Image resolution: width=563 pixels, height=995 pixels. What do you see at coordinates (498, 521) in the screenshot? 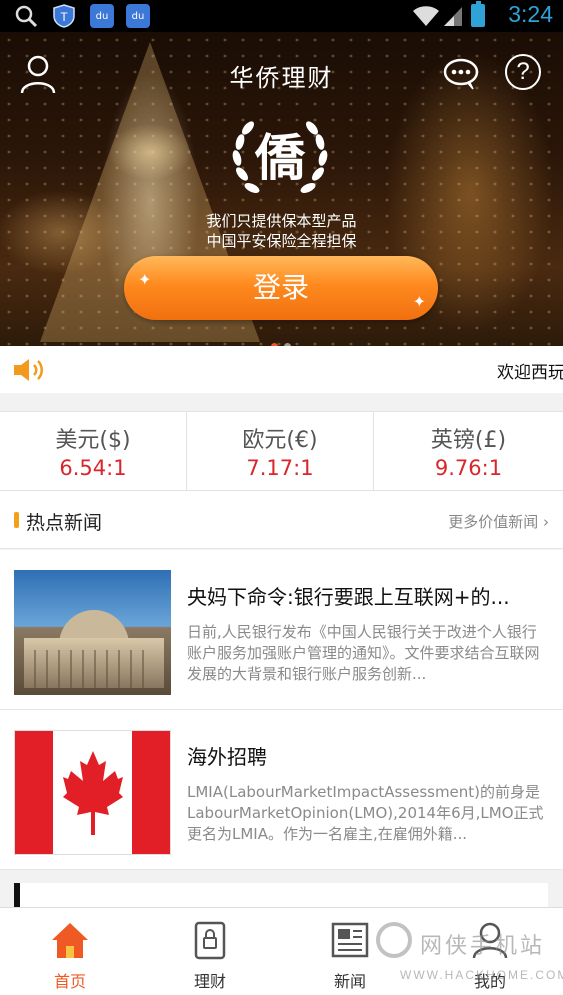
I see `more-news-link: 更多价值新闻 ›` at bounding box center [498, 521].